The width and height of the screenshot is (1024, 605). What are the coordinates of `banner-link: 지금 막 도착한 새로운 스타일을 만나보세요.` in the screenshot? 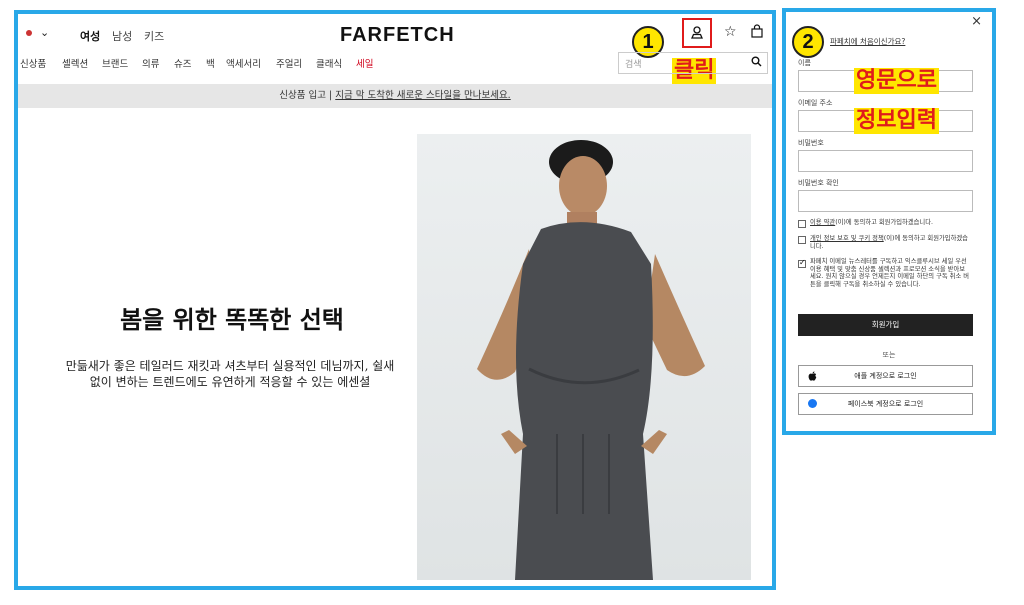 It's located at (422, 95).